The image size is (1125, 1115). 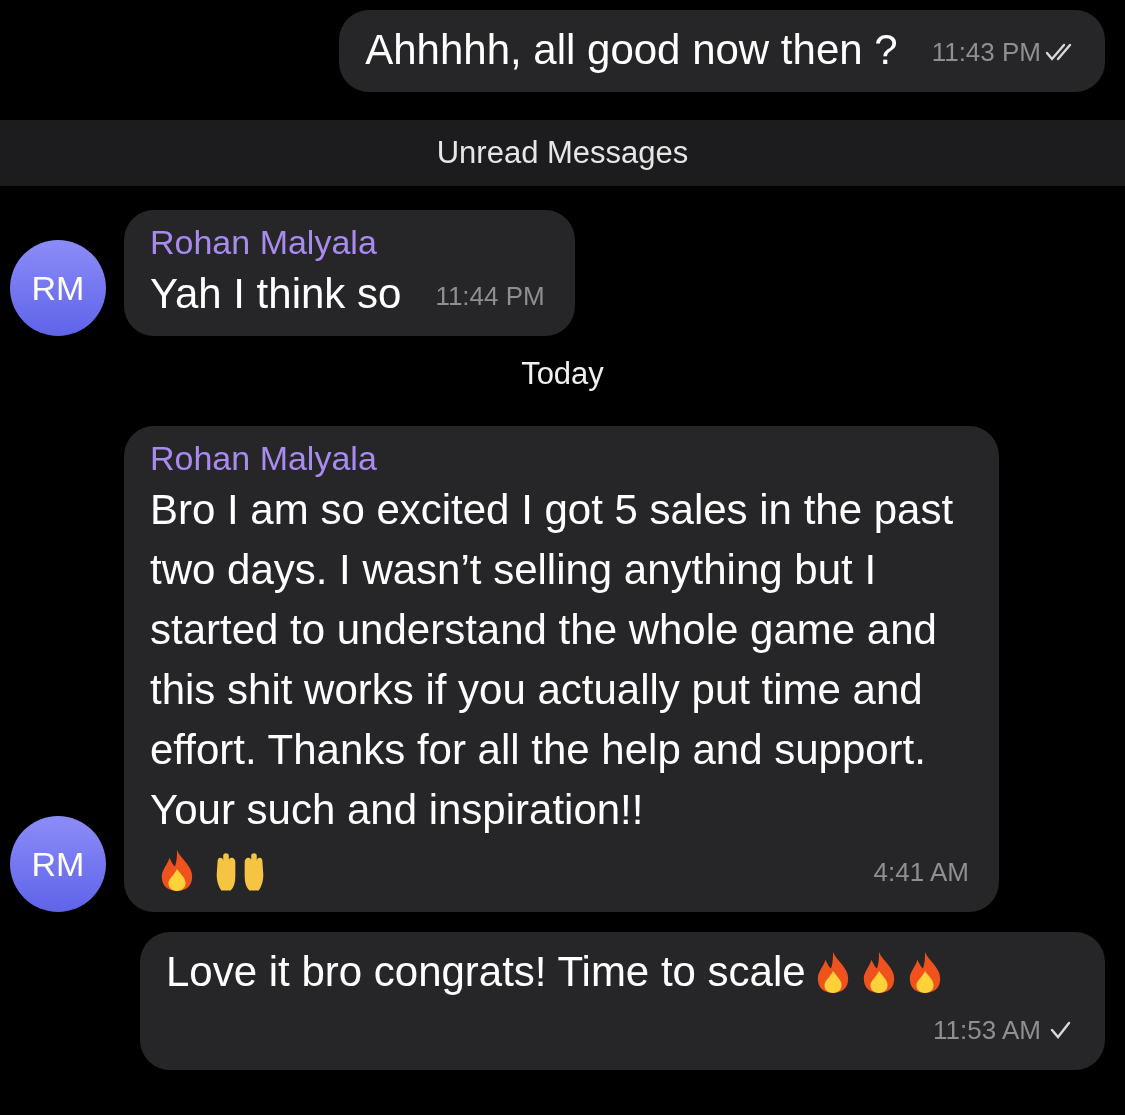 What do you see at coordinates (631, 50) in the screenshot?
I see `message-text: Ahhhhh, all good now then ?` at bounding box center [631, 50].